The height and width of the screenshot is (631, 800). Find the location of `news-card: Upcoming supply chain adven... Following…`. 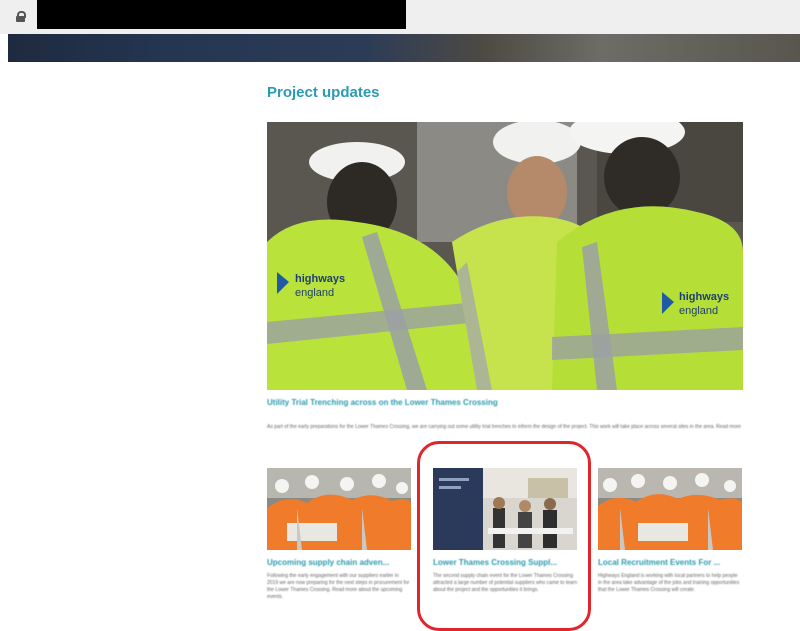

news-card: Upcoming supply chain adven... Following… is located at coordinates (339, 548).